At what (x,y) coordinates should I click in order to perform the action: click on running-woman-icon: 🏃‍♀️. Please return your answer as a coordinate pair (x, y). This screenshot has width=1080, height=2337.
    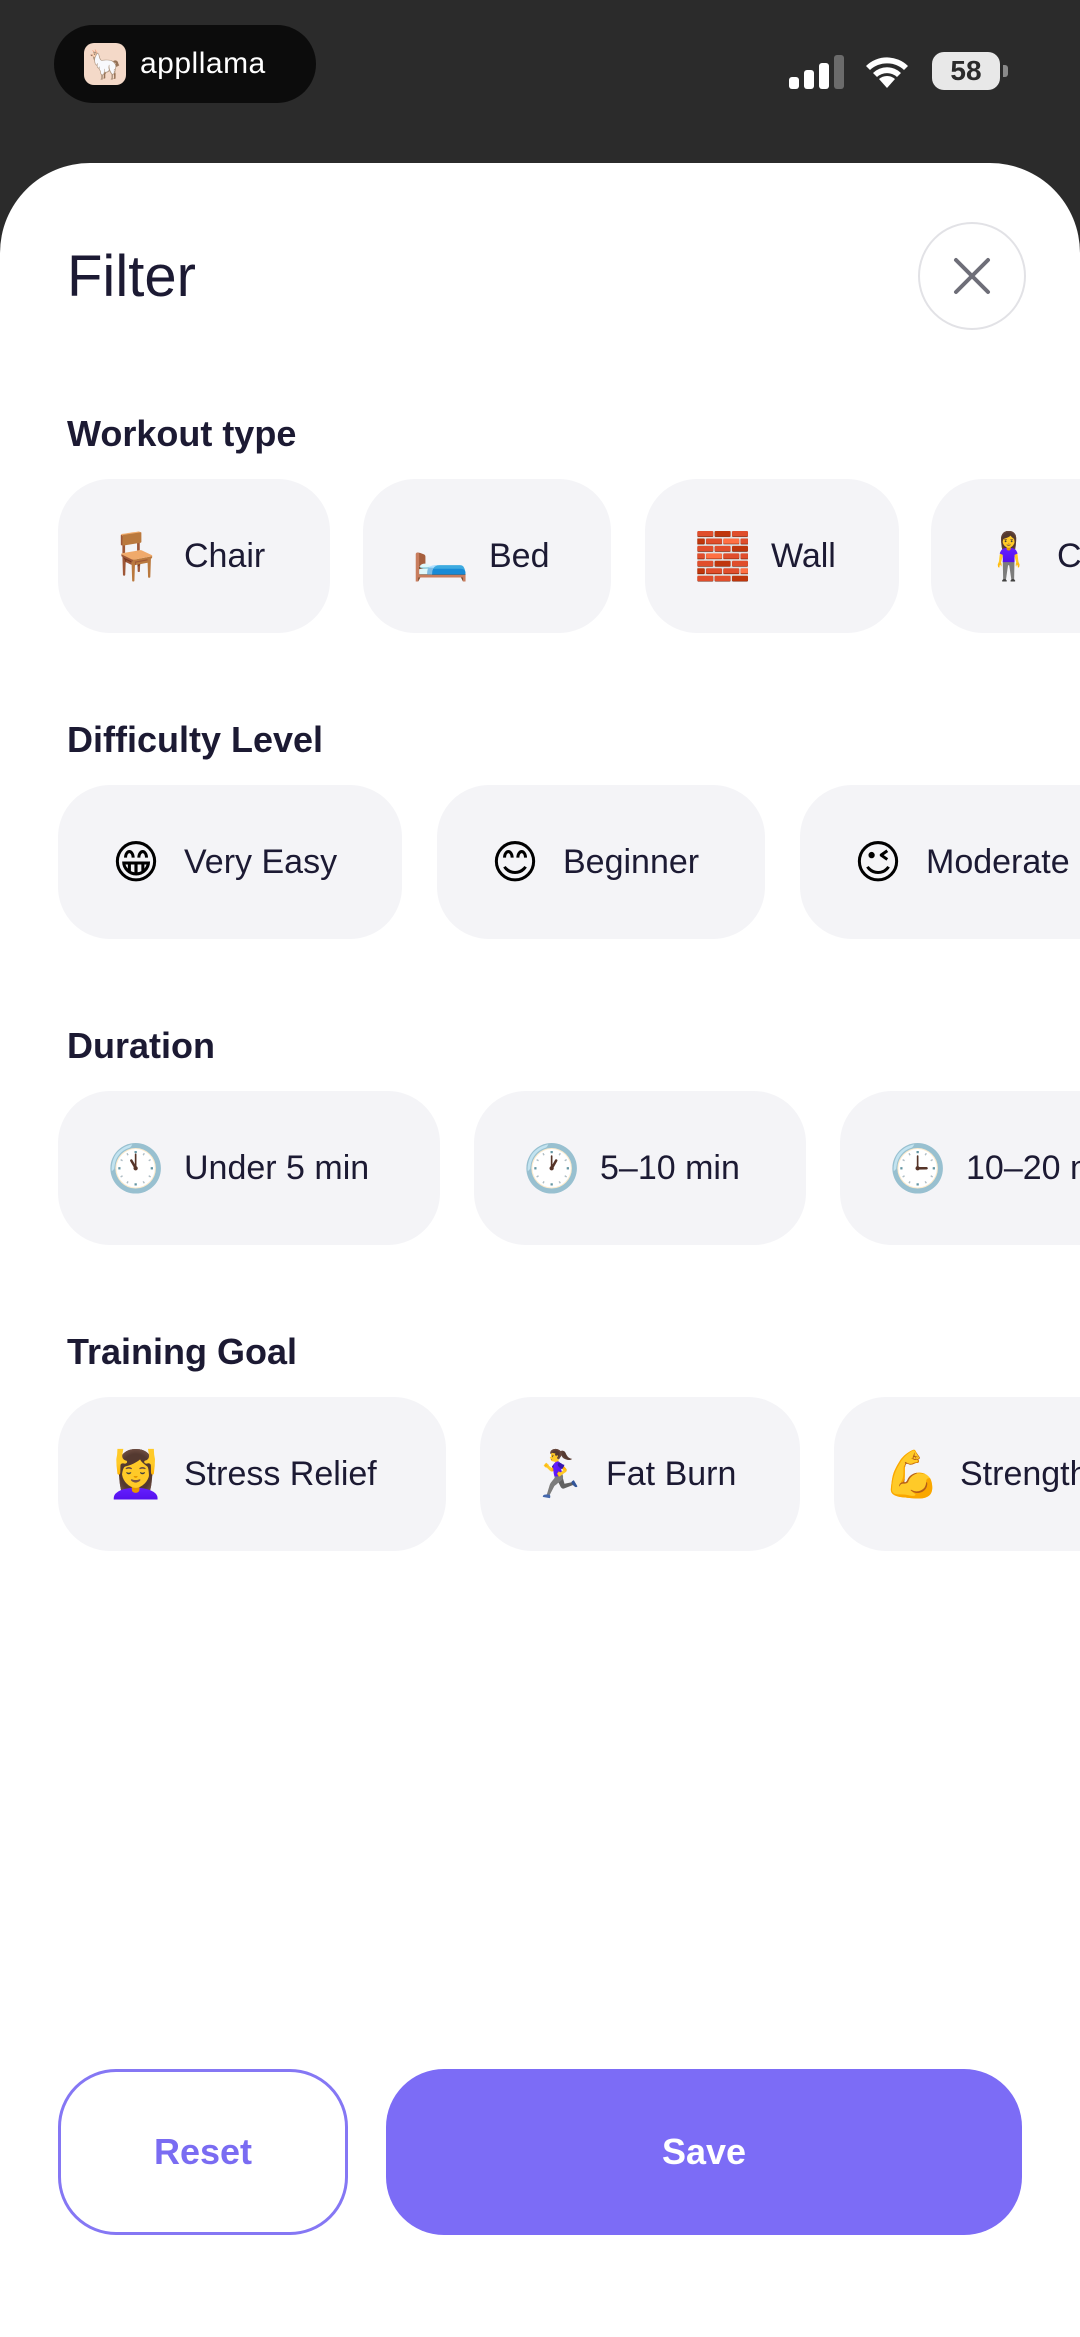
    Looking at the image, I should click on (558, 1474).